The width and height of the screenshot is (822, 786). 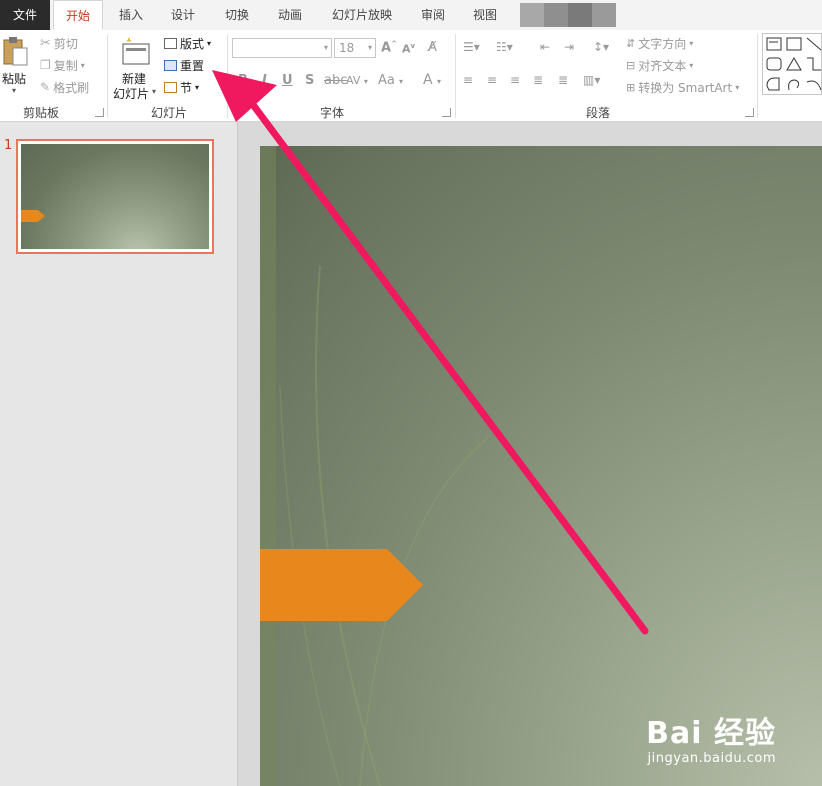 What do you see at coordinates (545, 47) in the screenshot?
I see `decrease-indent-icon: ⇤` at bounding box center [545, 47].